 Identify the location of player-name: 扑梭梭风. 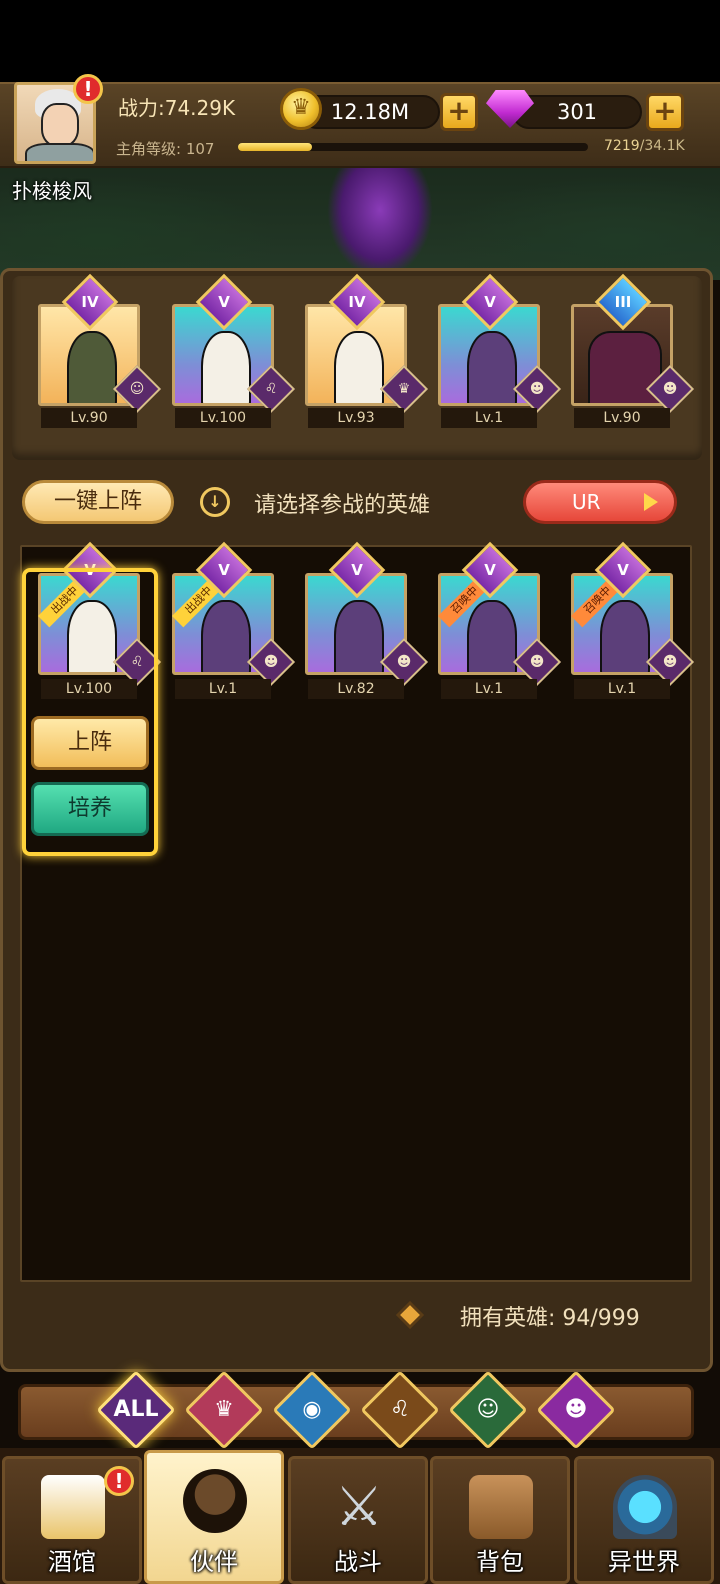
(52, 191).